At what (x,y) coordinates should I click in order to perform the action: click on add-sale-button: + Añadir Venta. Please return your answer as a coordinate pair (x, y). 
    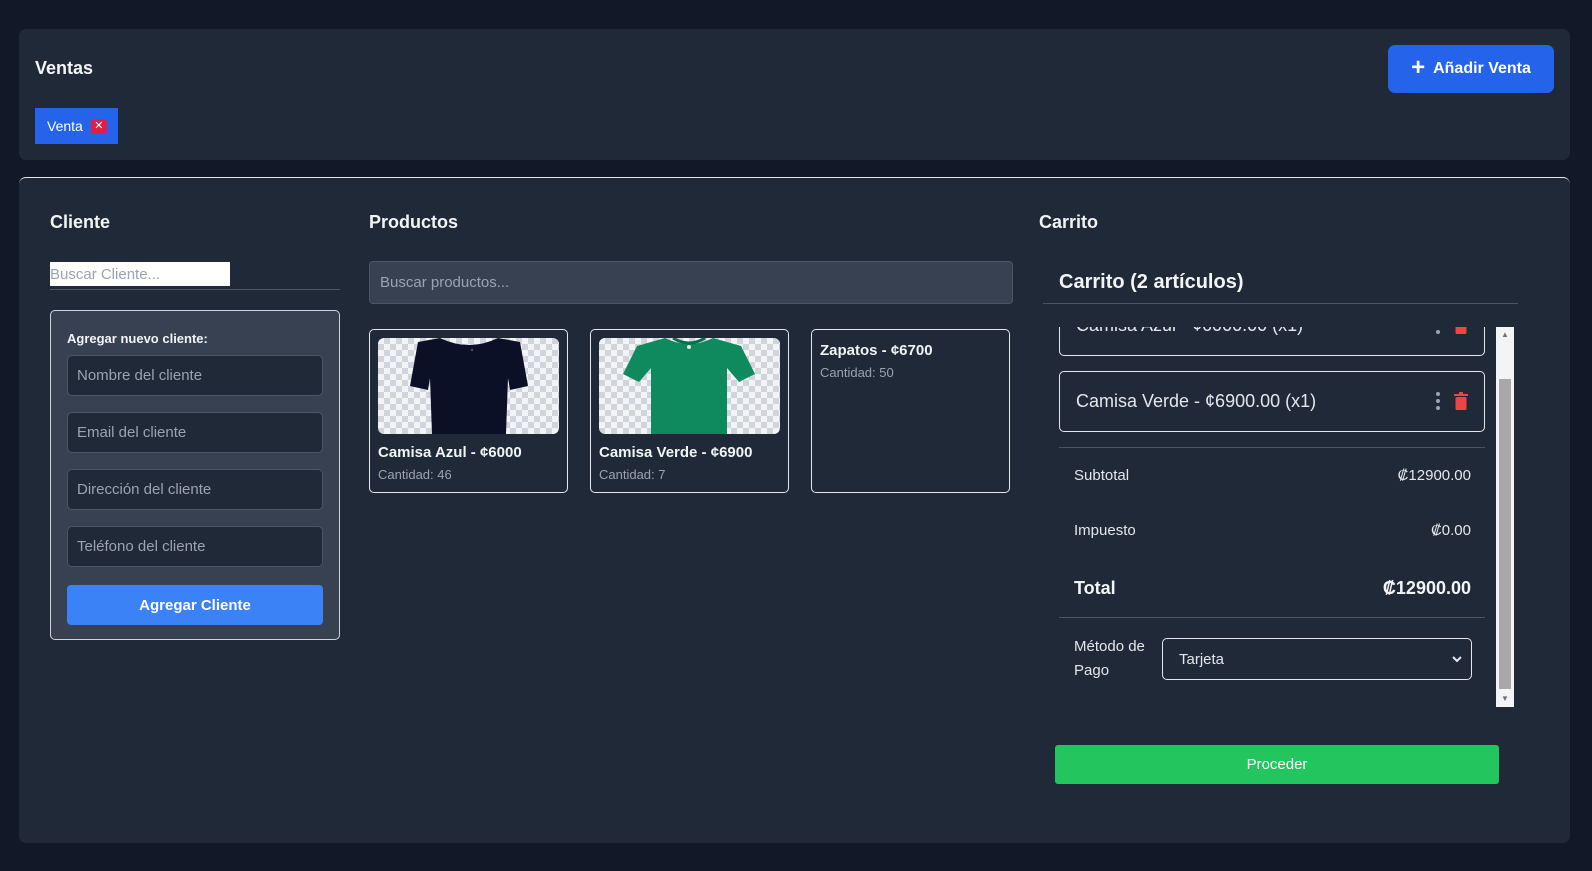
    Looking at the image, I should click on (1471, 69).